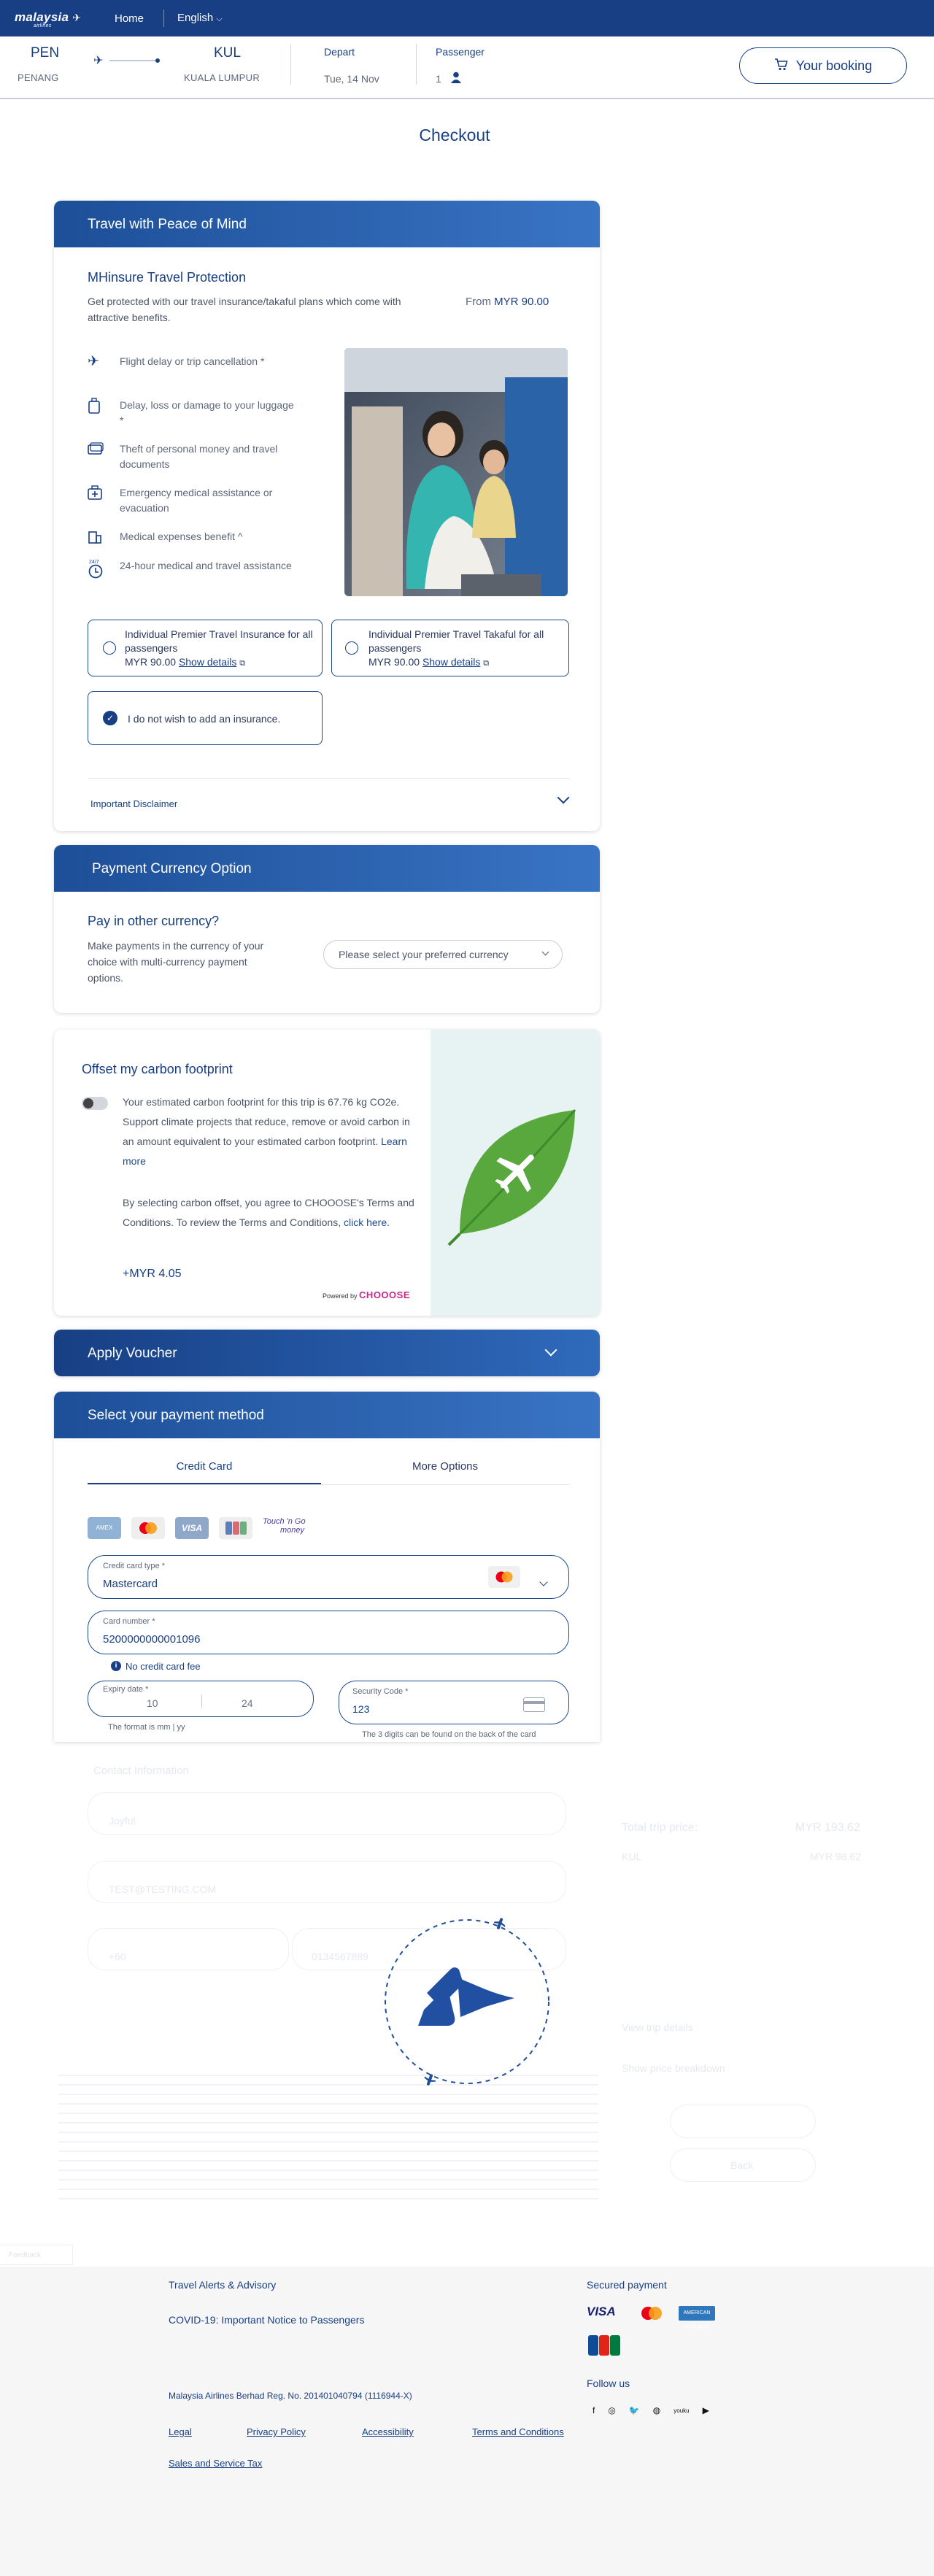  I want to click on carbon-price: +MYR 4.05, so click(152, 1274).